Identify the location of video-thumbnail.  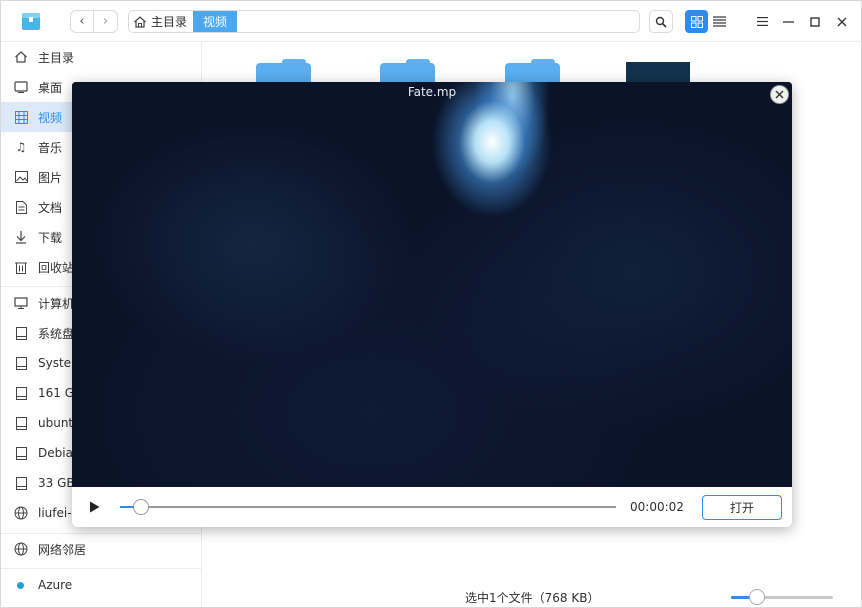
(658, 73).